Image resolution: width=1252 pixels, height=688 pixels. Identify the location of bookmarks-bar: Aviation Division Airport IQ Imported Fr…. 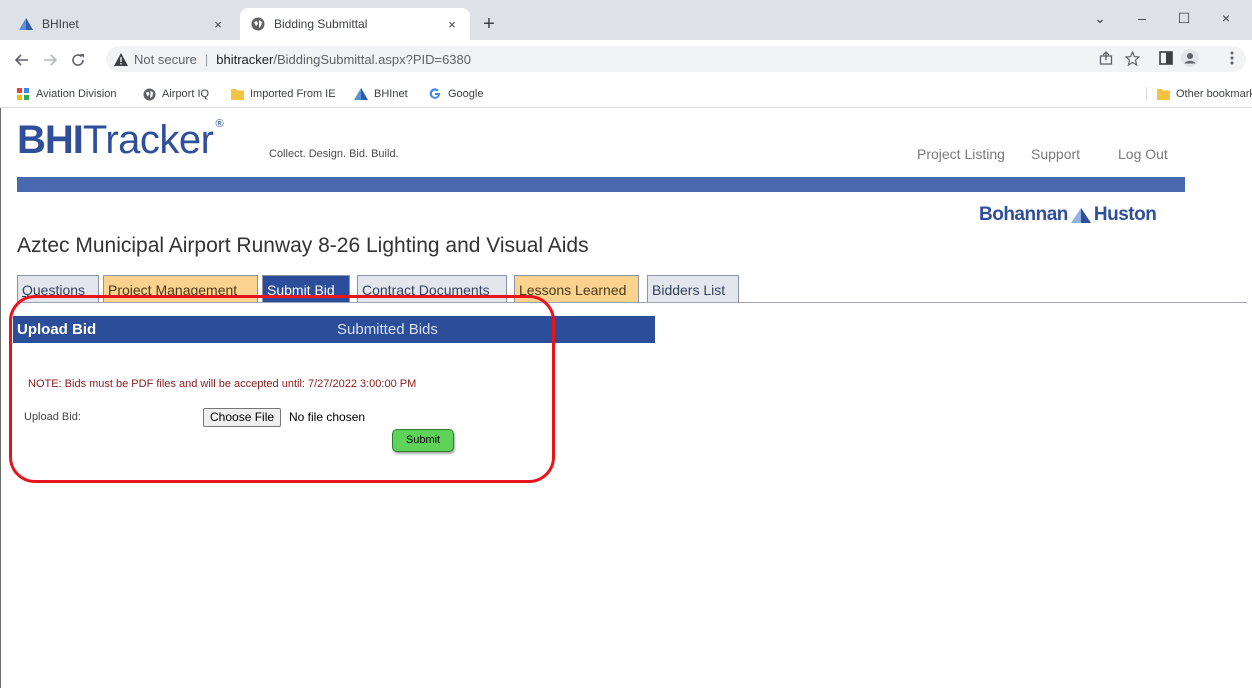
(626, 94).